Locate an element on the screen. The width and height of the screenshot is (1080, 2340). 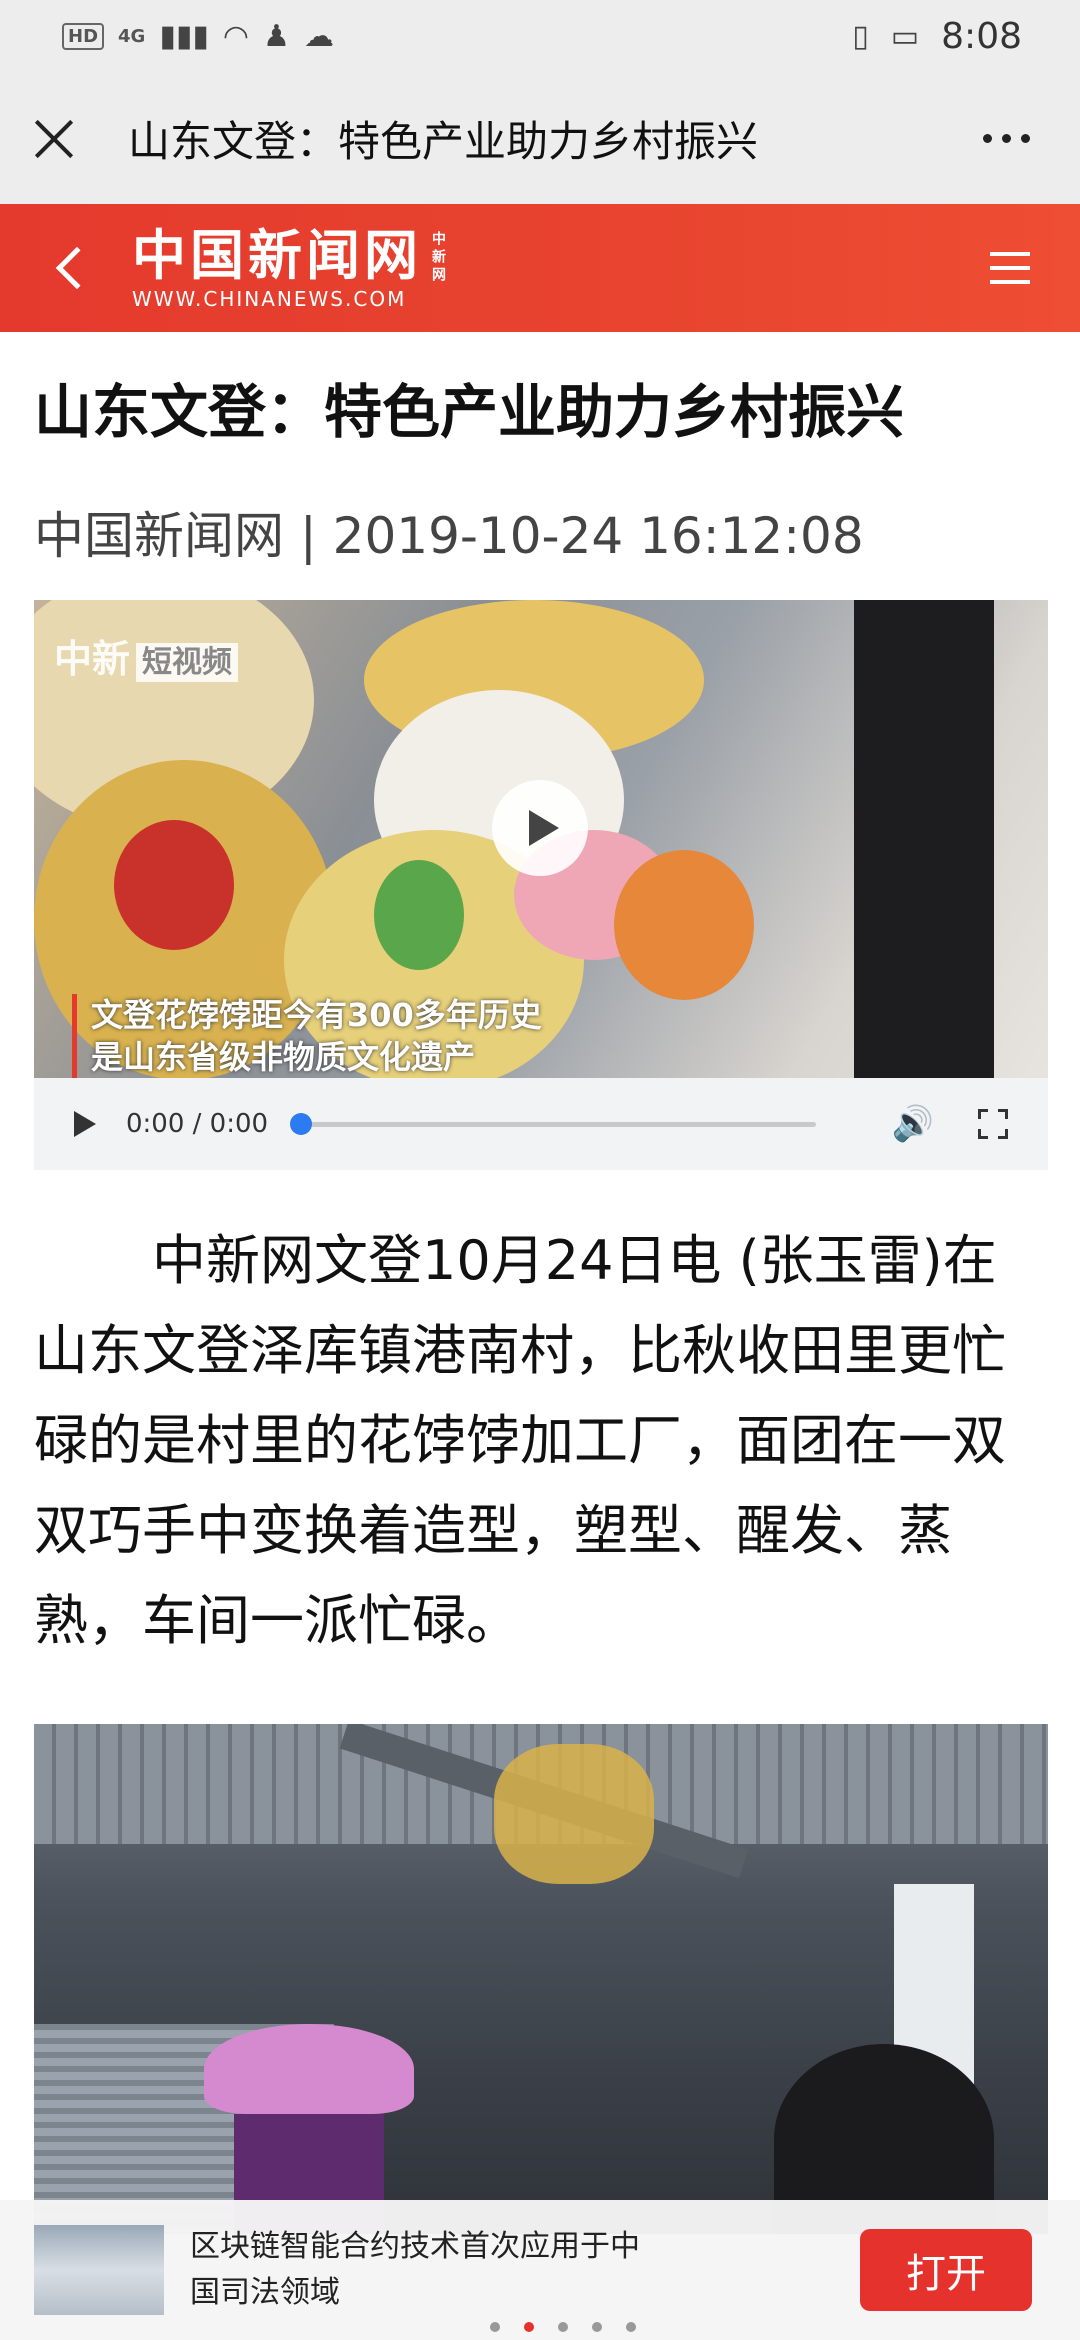
battery-icon: ▭ is located at coordinates (905, 36).